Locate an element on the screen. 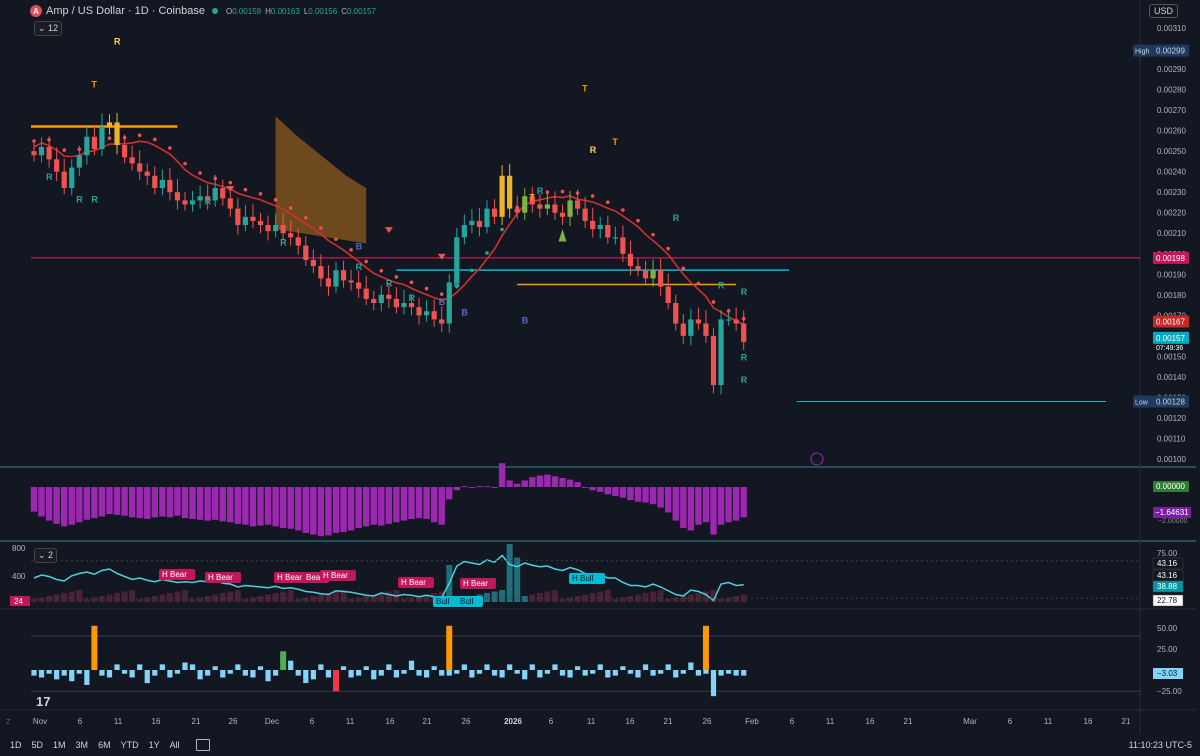 This screenshot has width=1200, height=756. timeframe-3m-button: 3M is located at coordinates (82, 745).